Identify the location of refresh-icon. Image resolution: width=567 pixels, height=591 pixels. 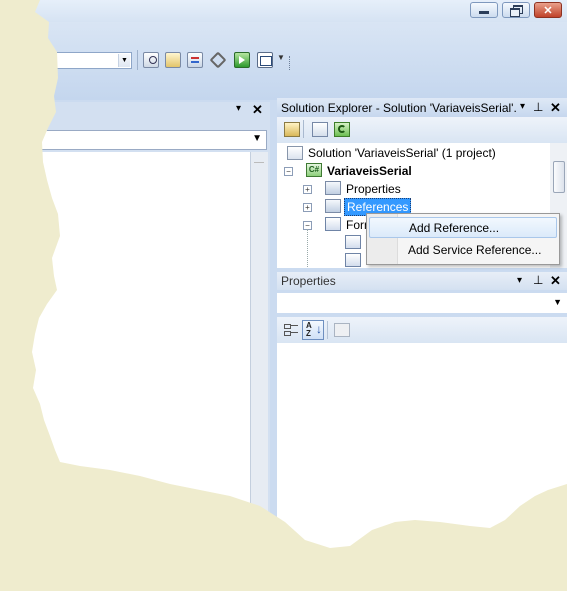
(342, 129).